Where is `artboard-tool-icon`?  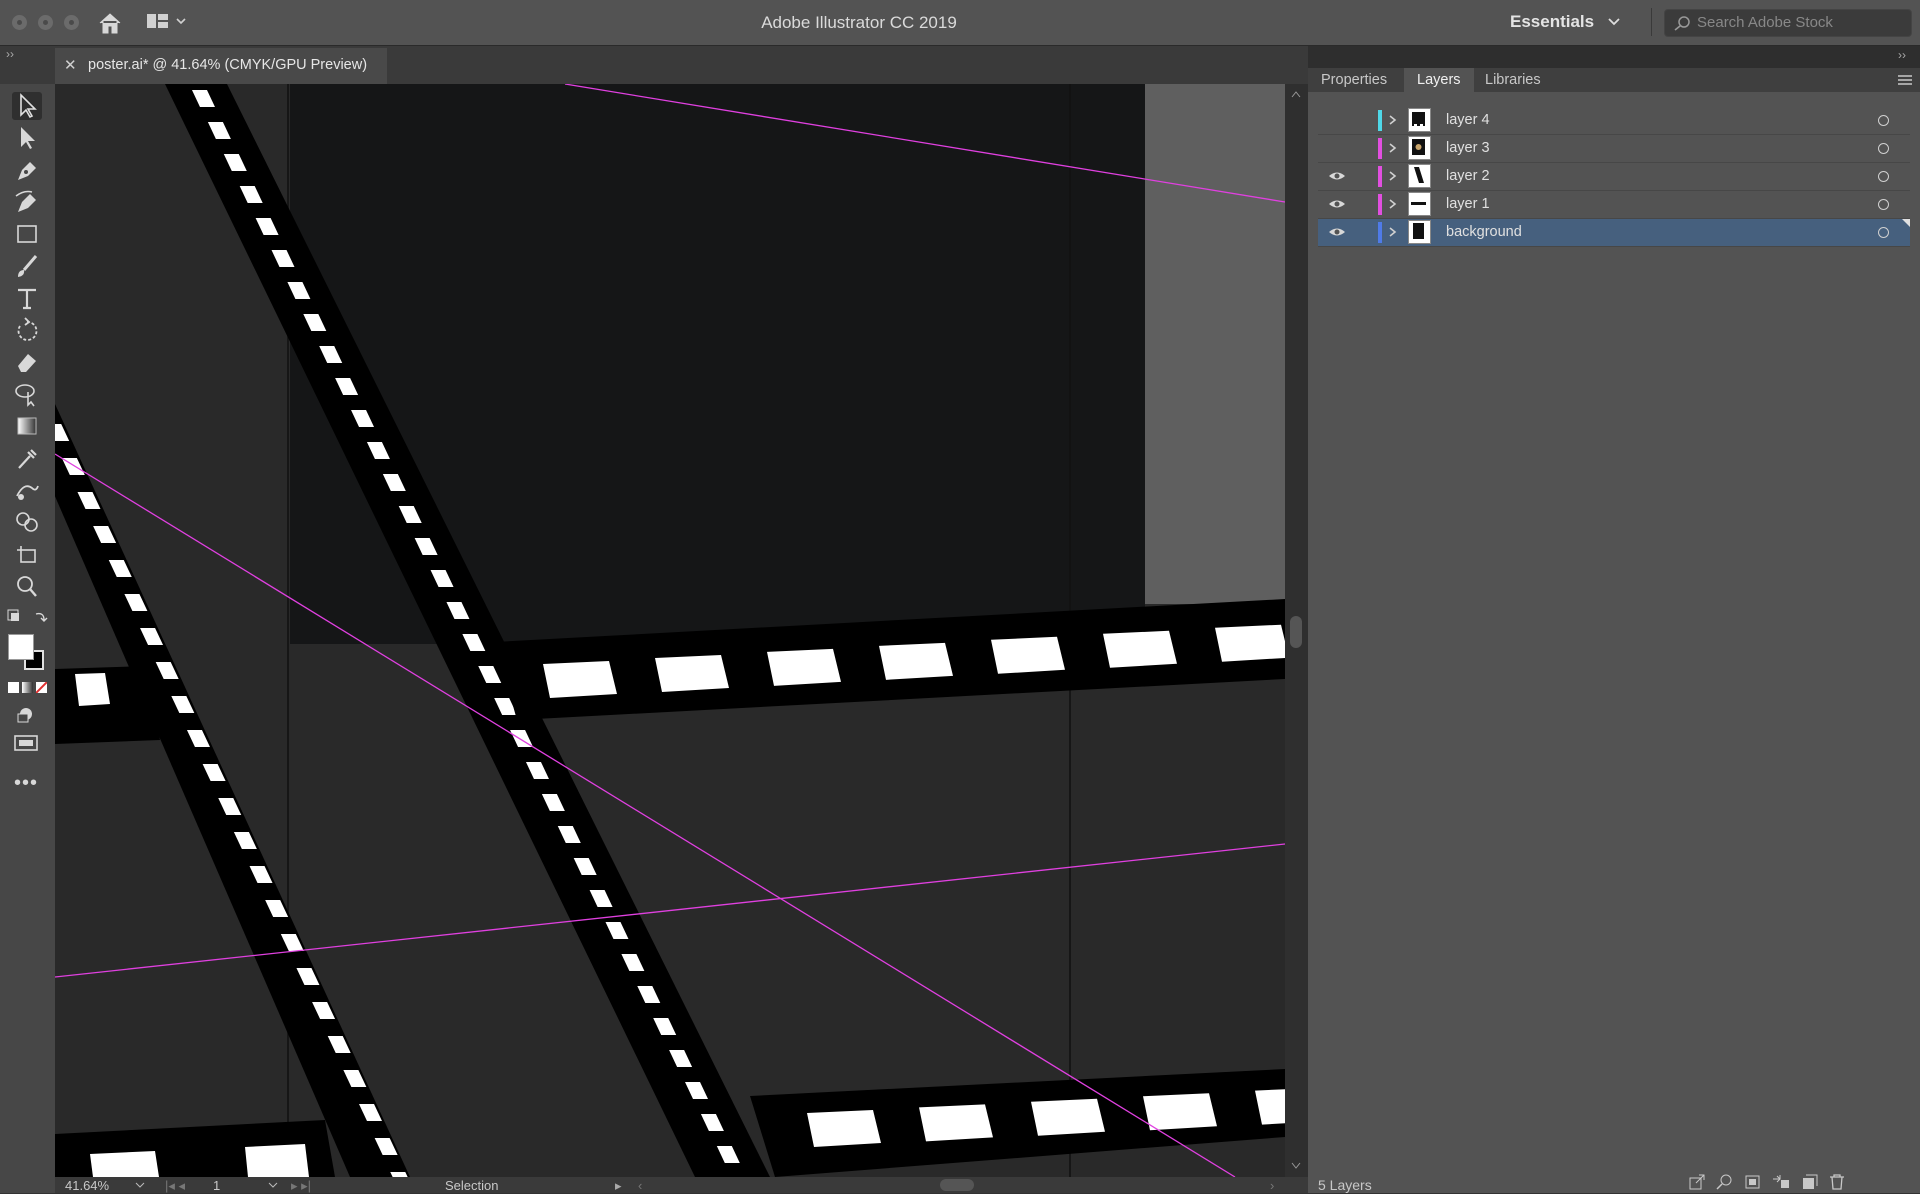 artboard-tool-icon is located at coordinates (27, 554).